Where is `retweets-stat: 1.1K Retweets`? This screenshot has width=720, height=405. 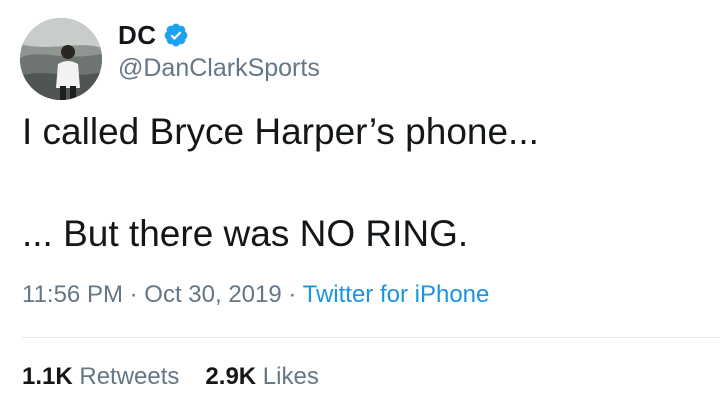 retweets-stat: 1.1K Retweets is located at coordinates (100, 376).